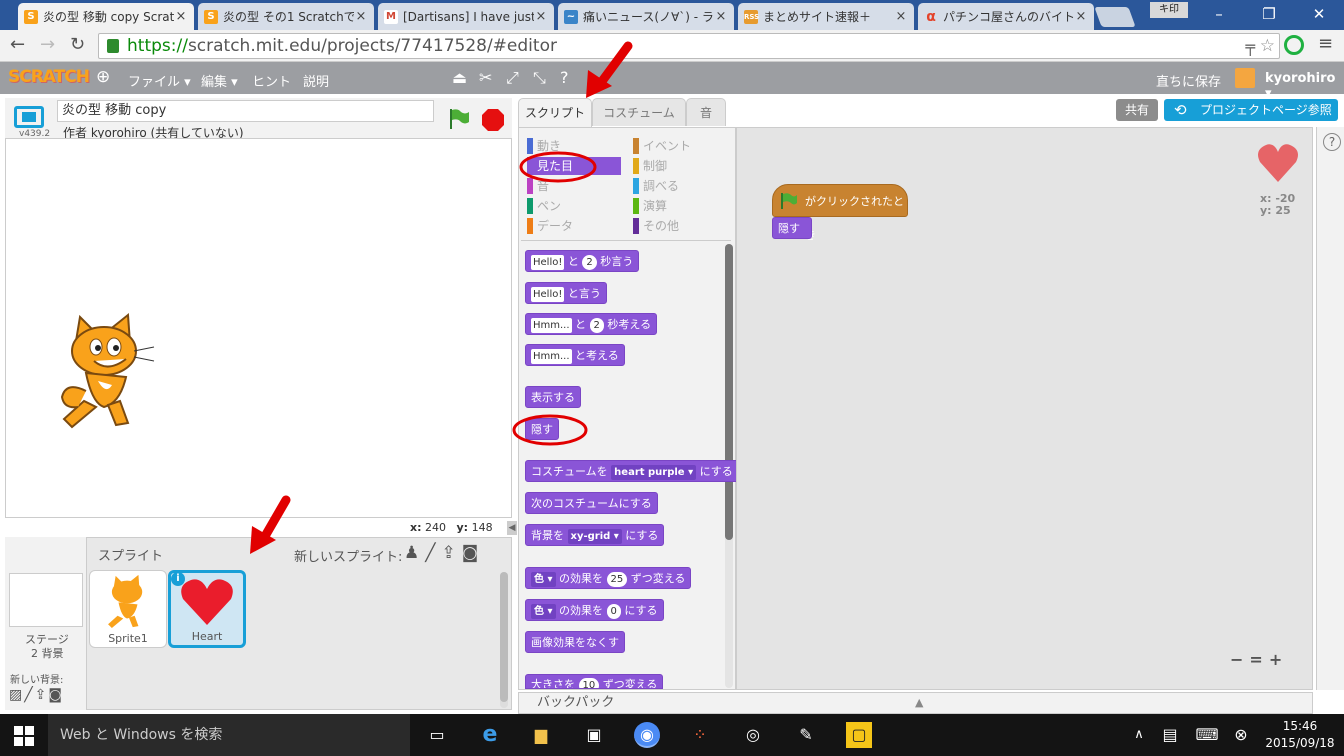 The height and width of the screenshot is (756, 1344). What do you see at coordinates (544, 206) in the screenshot?
I see `category-pen: ペン` at bounding box center [544, 206].